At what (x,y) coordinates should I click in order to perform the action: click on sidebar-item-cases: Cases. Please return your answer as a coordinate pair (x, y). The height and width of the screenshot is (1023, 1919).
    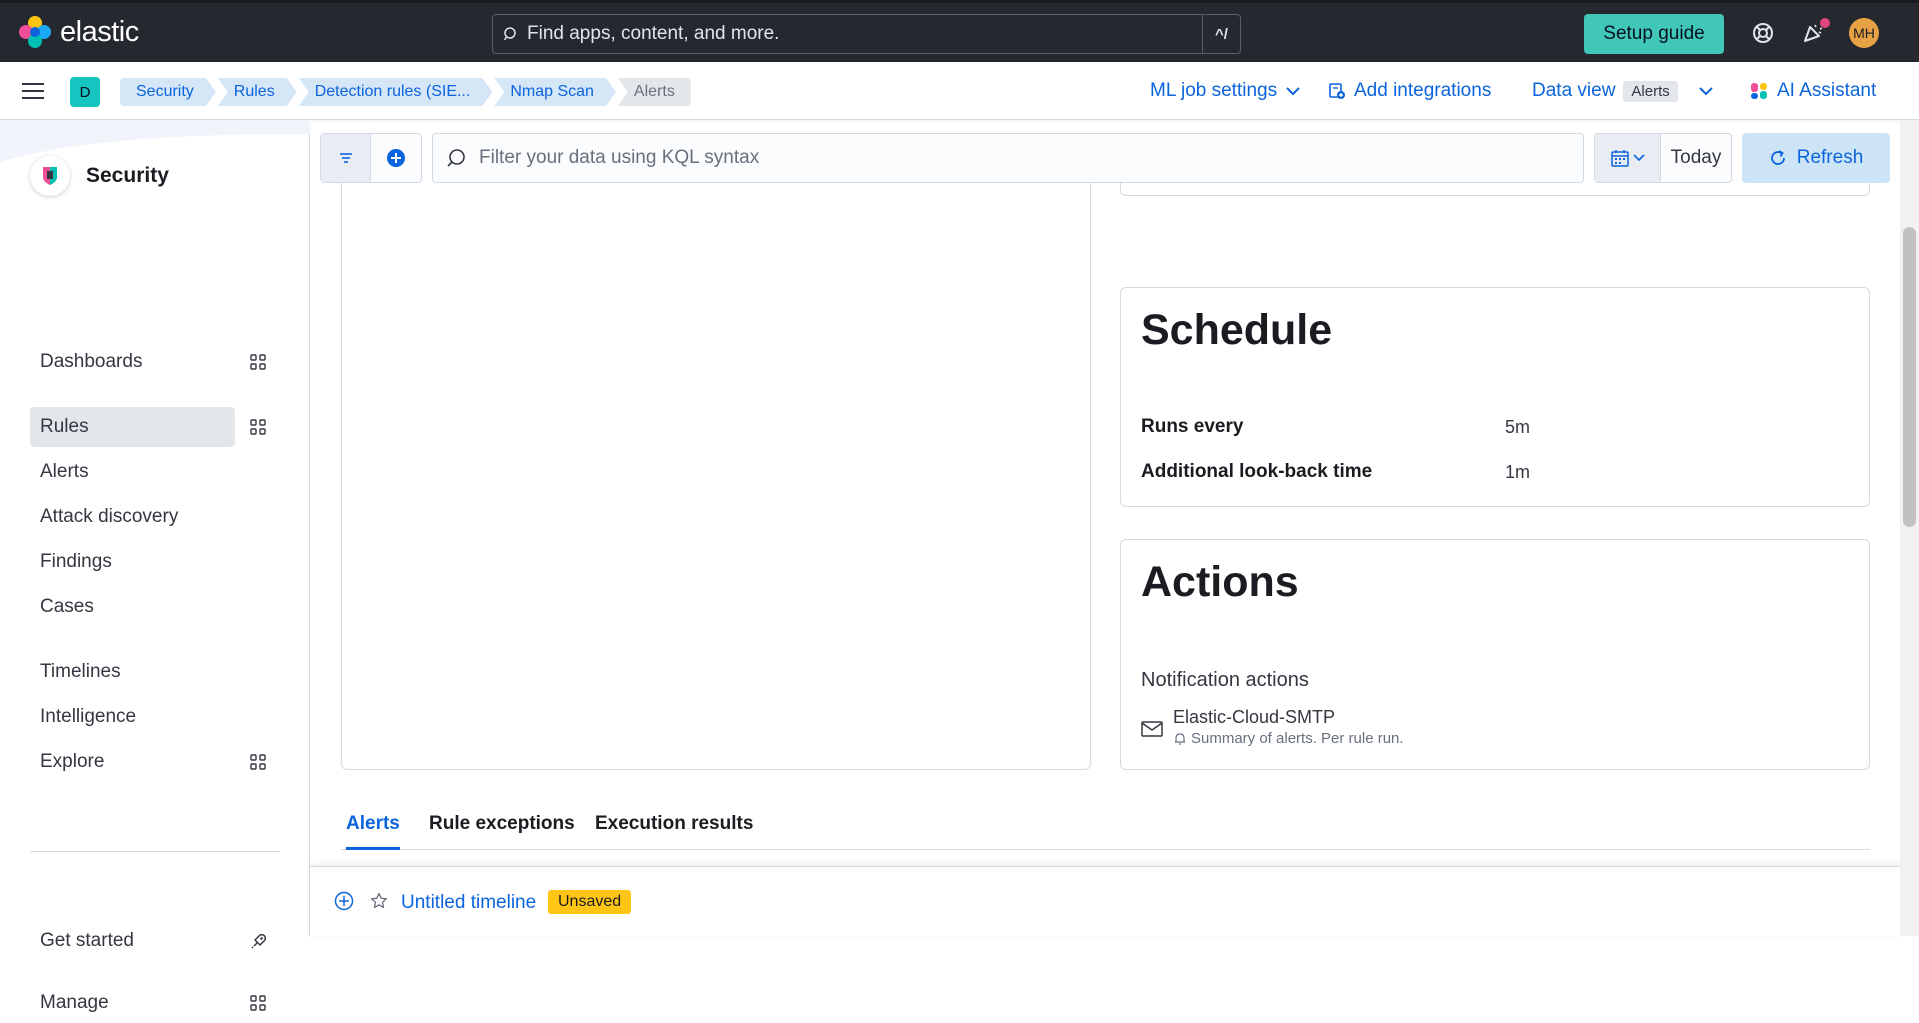
    Looking at the image, I should click on (132, 607).